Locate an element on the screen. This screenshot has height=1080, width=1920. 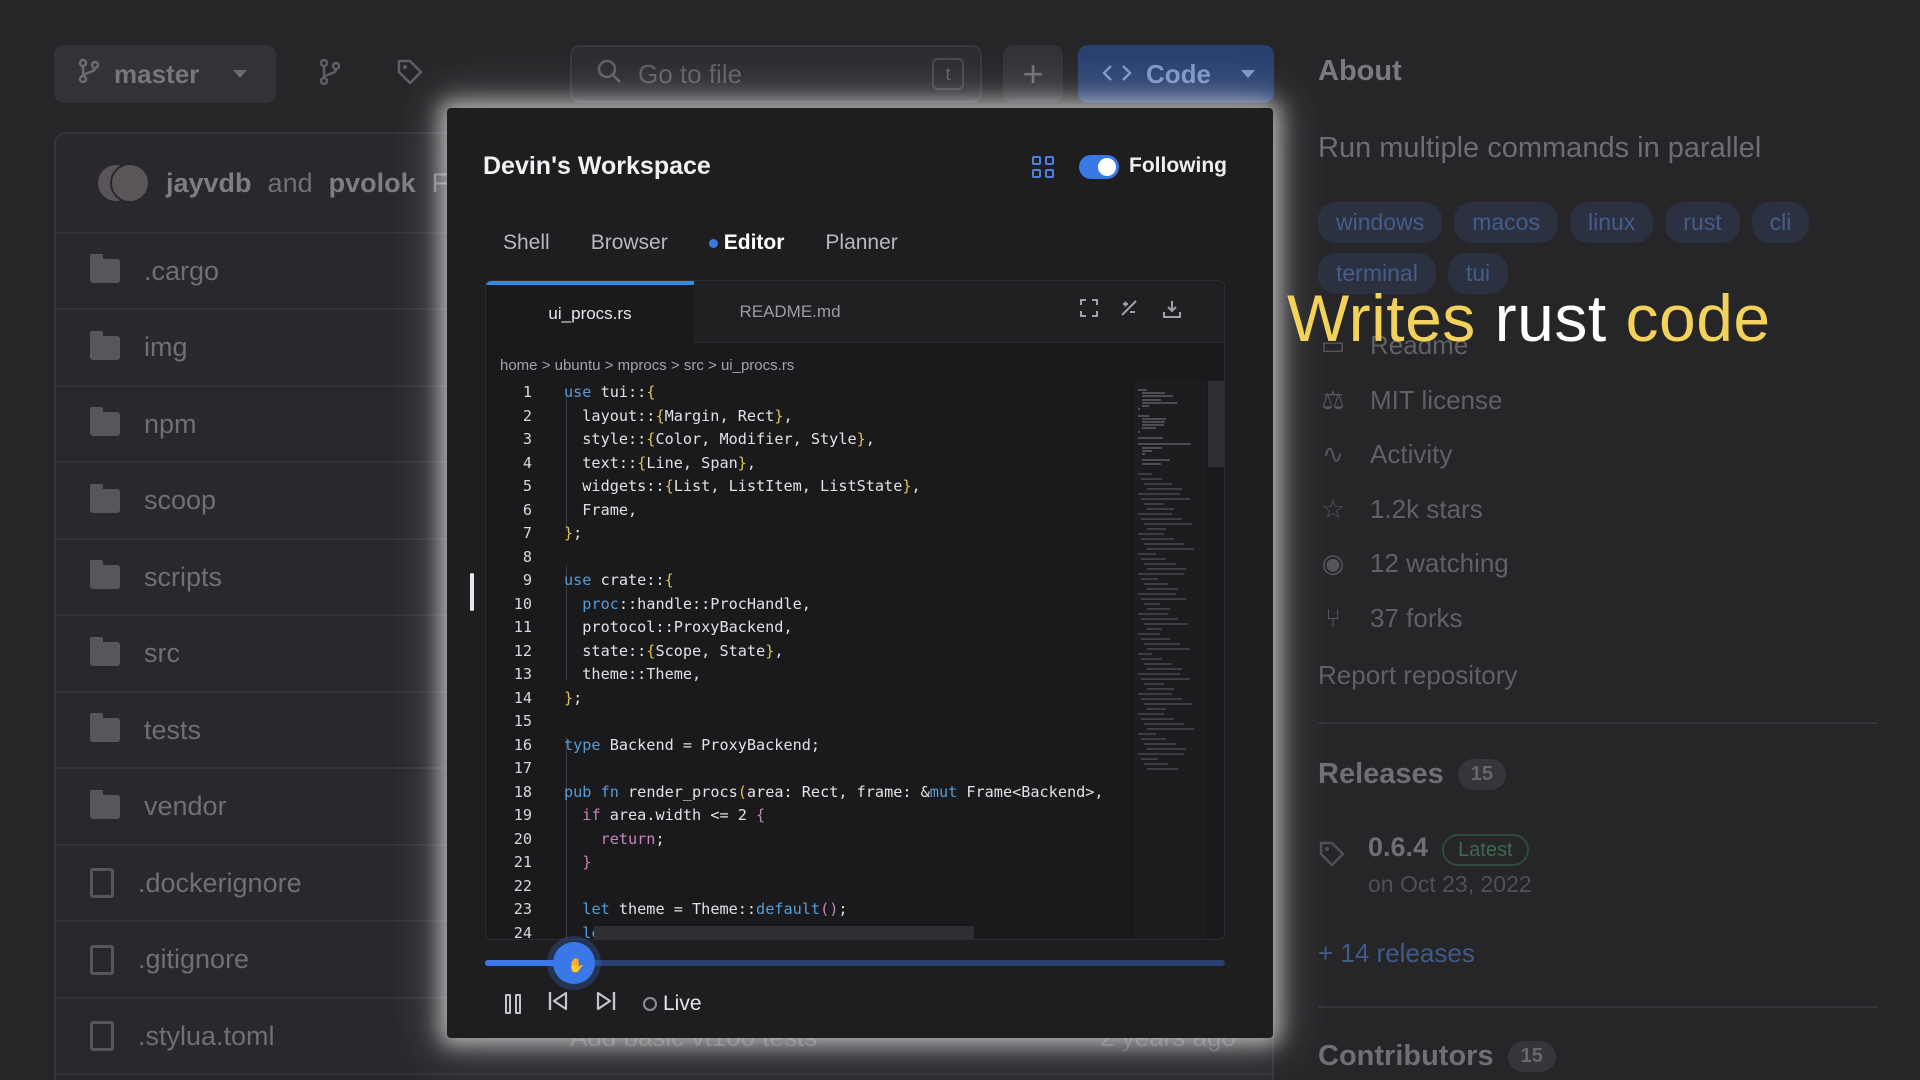
chevron-down-icon is located at coordinates (240, 74).